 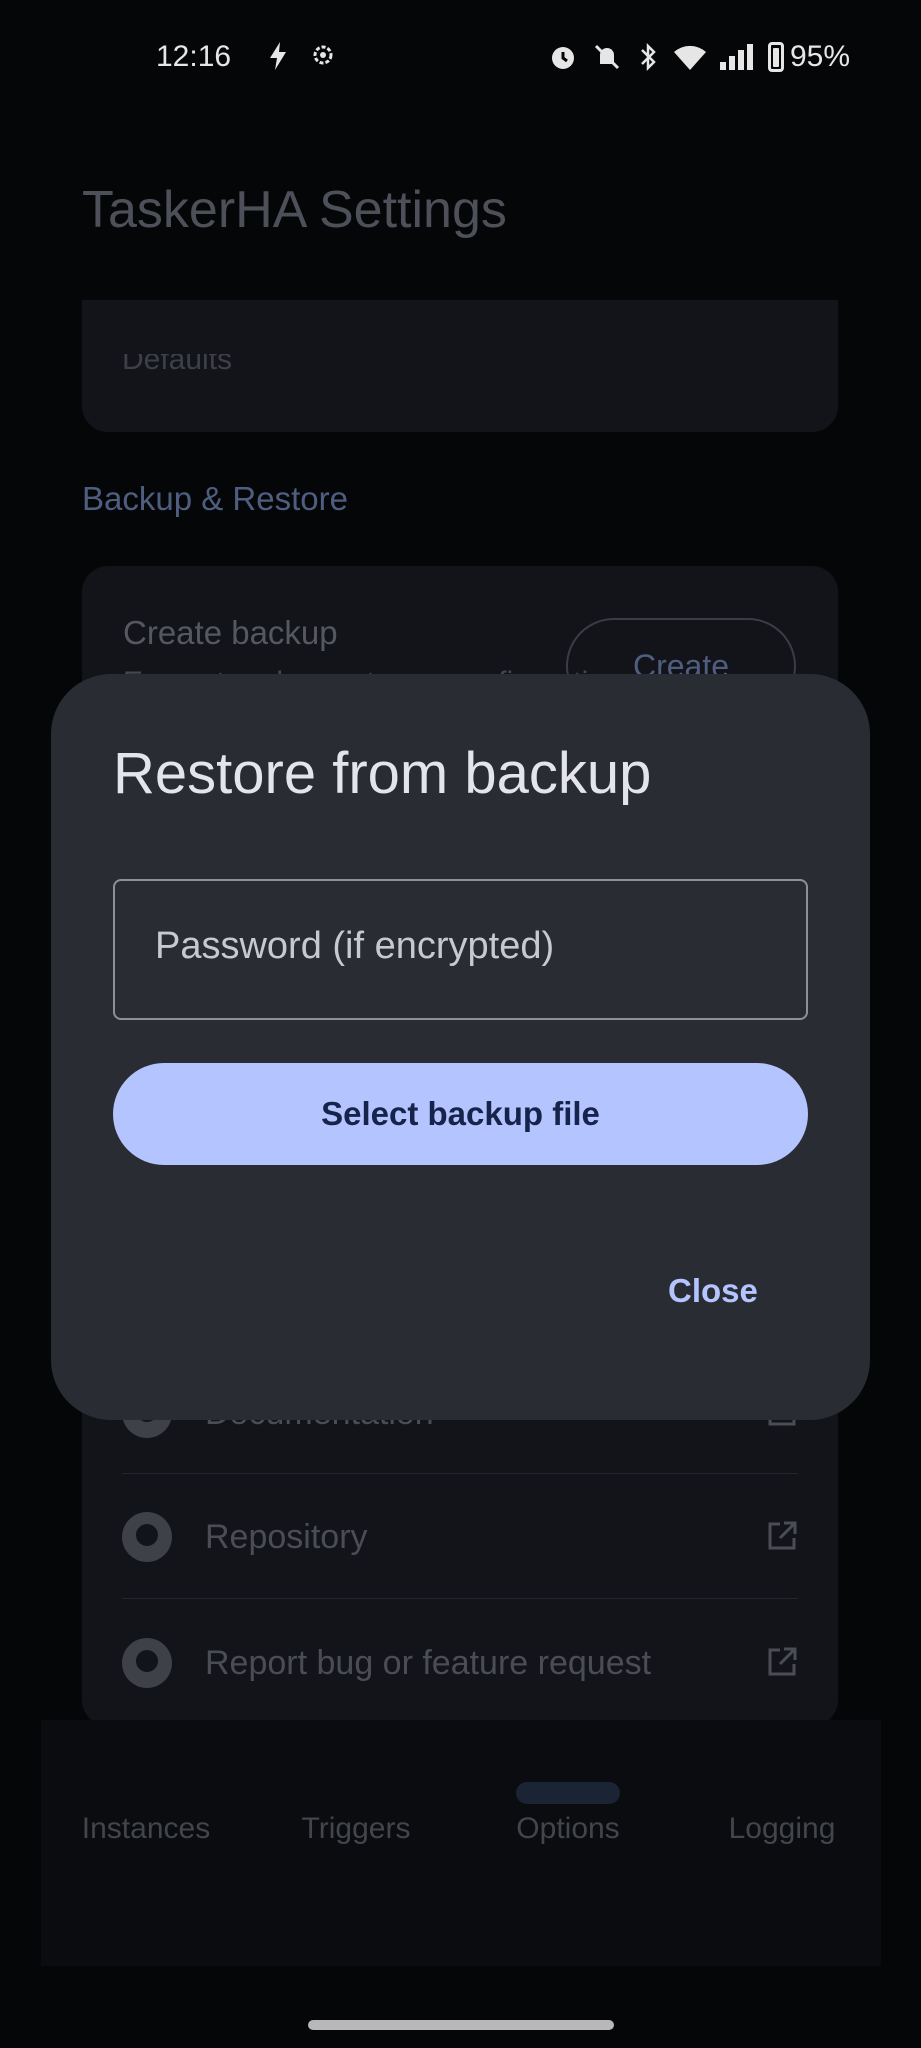 I want to click on dialog-title: Restore from backup, so click(x=382, y=773).